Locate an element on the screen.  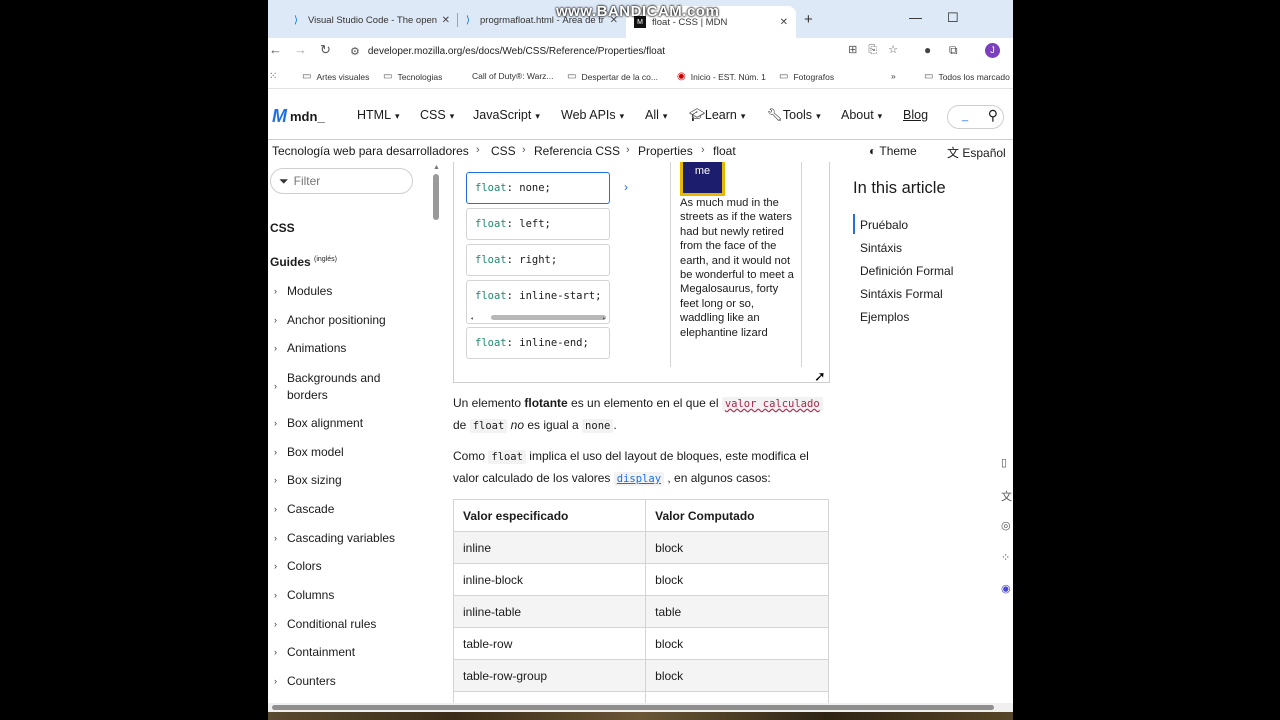
toc-item-sintaxis-formal: Sintáxis Formal is located at coordinates (901, 294).